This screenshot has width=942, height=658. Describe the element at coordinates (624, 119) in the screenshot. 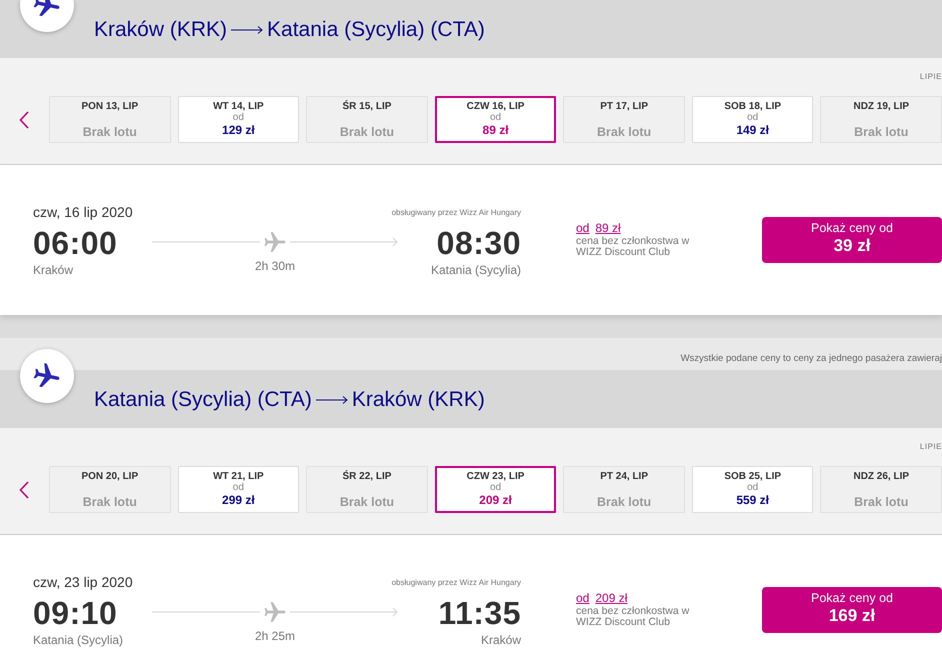

I see `date-option: PT 17, LIP Brak lotu` at that location.